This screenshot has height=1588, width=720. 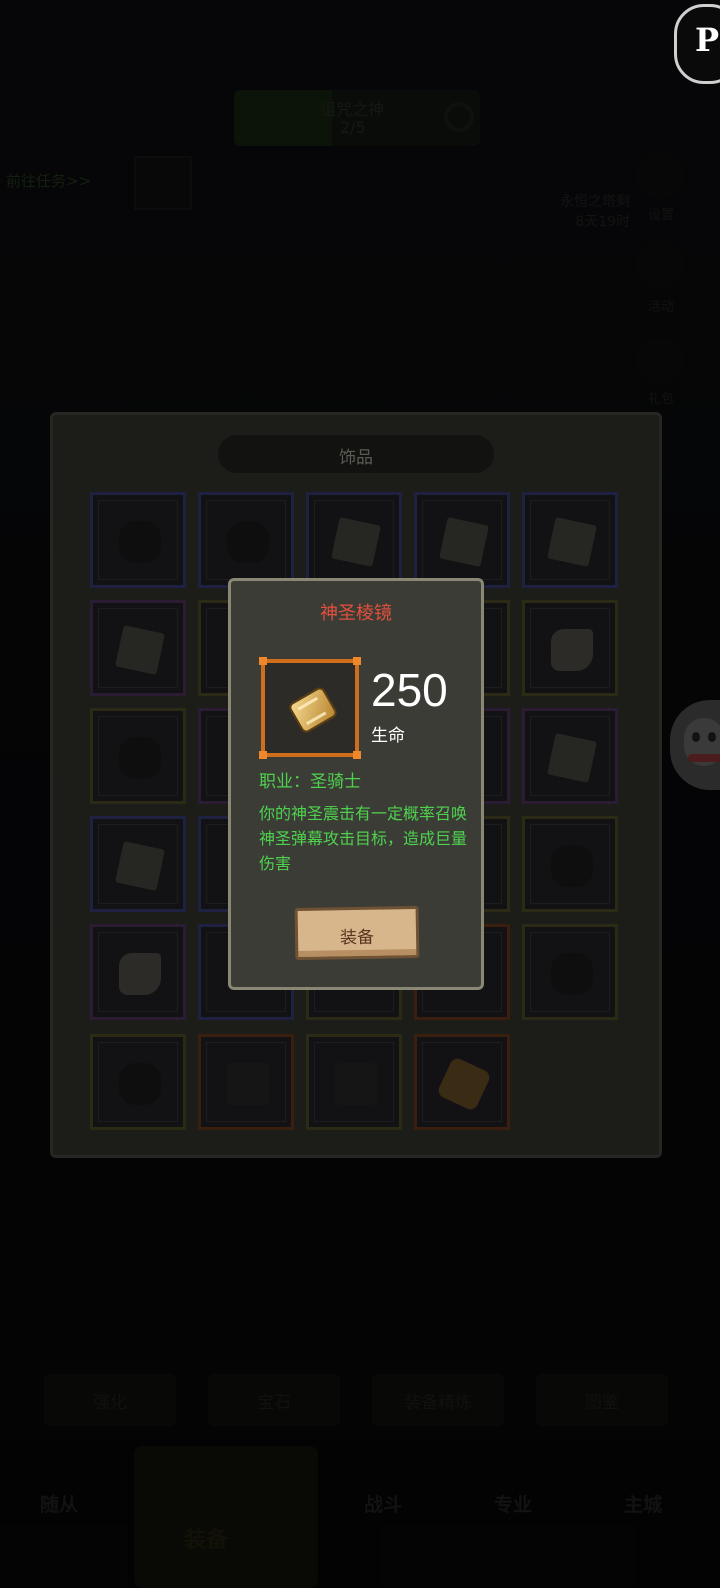 What do you see at coordinates (409, 690) in the screenshot?
I see `stat-value: 250` at bounding box center [409, 690].